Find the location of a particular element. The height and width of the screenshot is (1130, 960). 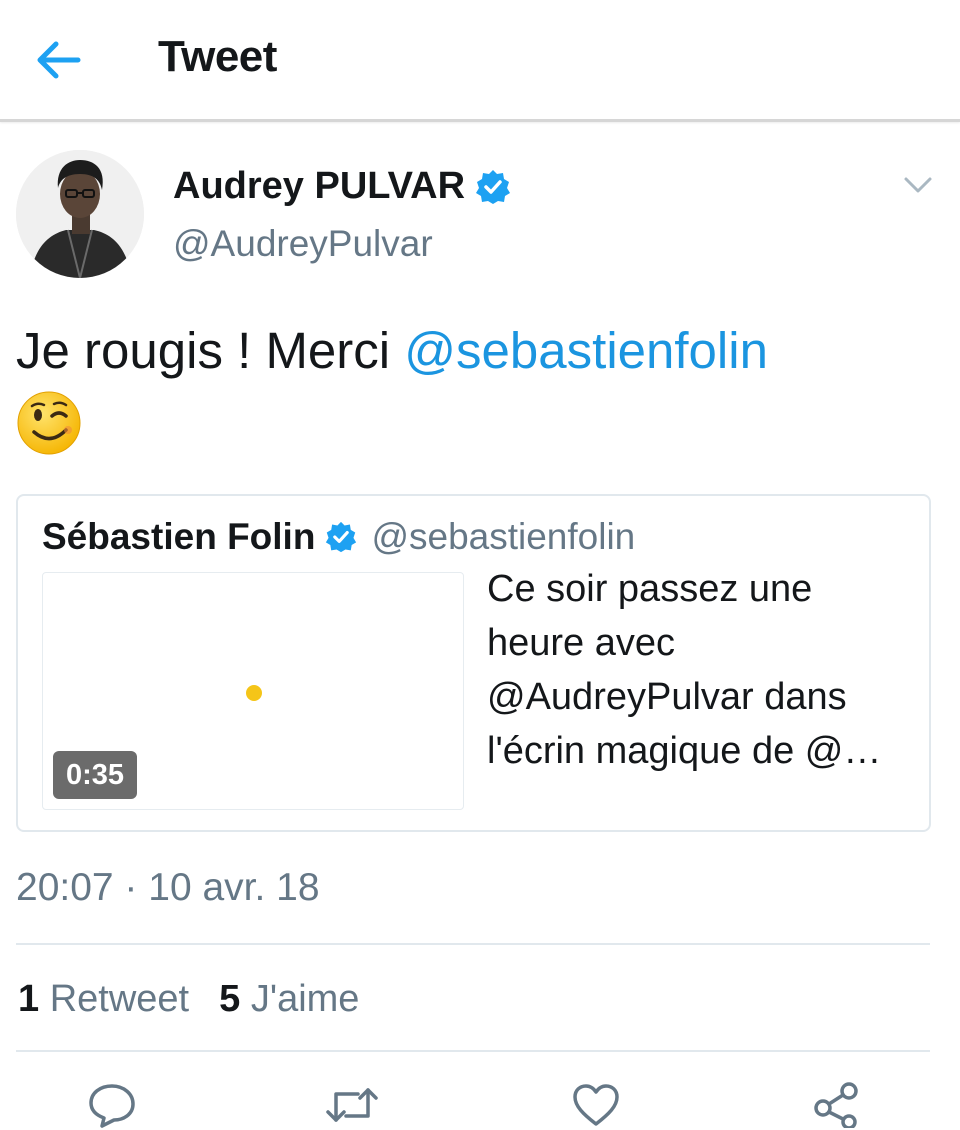

retweet-icon is located at coordinates (352, 1105).